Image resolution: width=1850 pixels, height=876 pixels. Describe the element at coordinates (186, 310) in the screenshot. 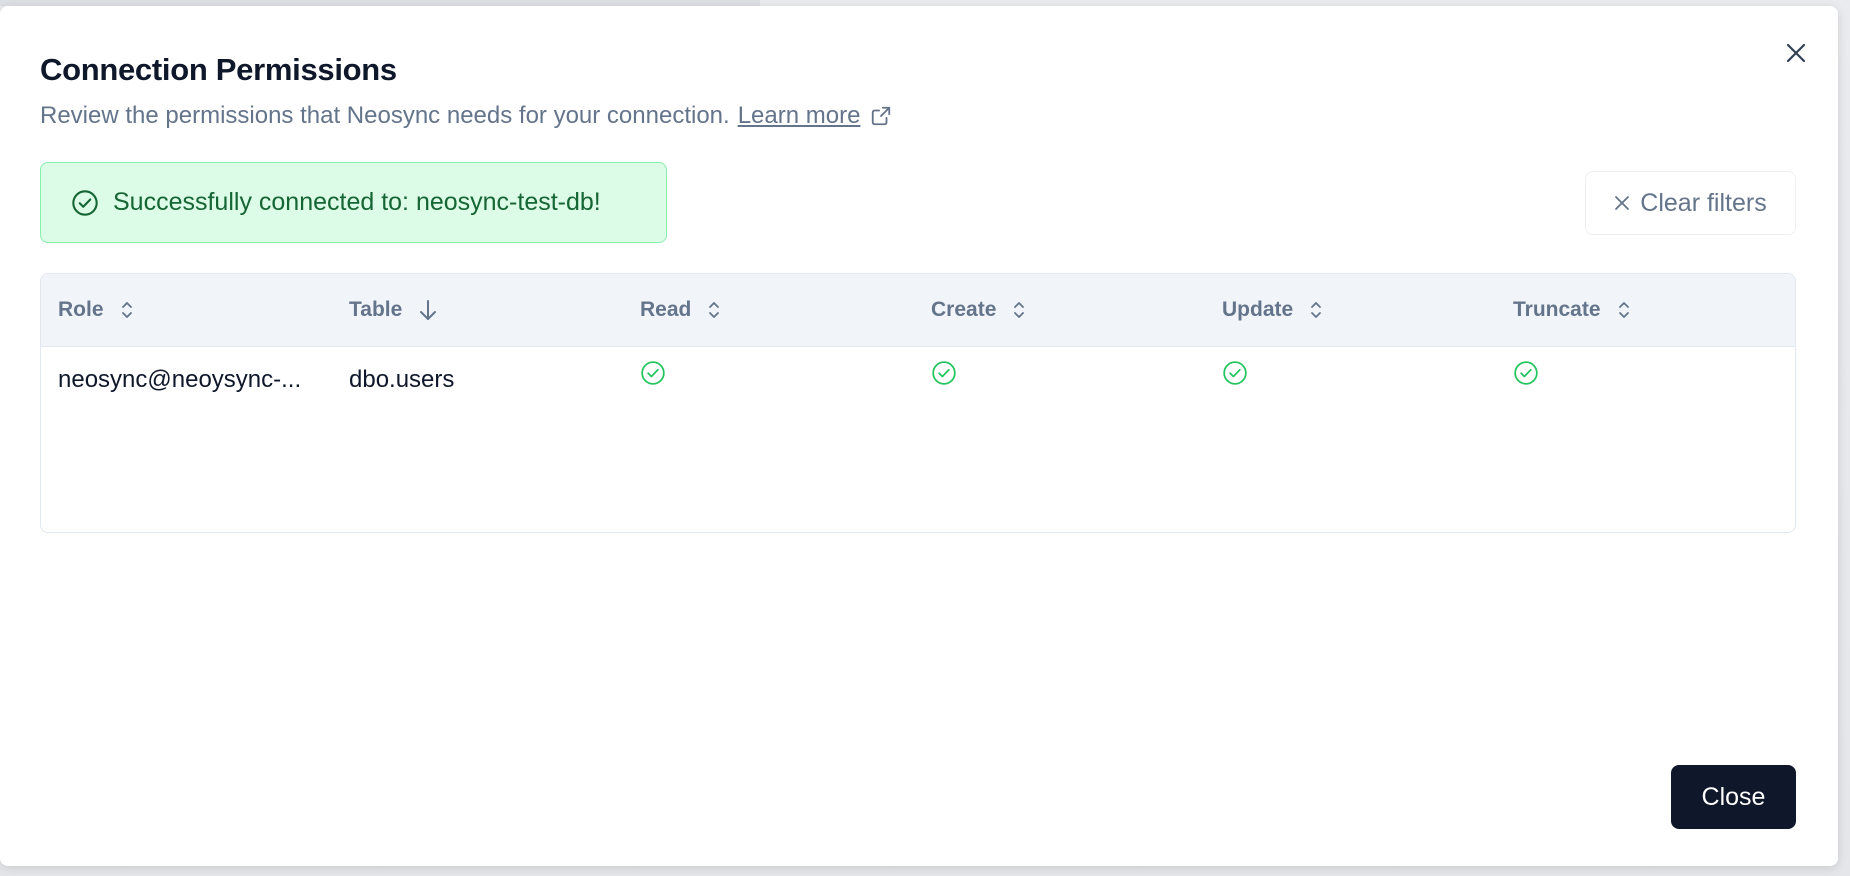

I see `header-role: Role` at that location.